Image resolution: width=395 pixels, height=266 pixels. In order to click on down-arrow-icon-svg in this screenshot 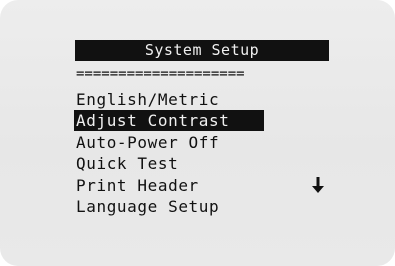, I will do `click(318, 185)`.